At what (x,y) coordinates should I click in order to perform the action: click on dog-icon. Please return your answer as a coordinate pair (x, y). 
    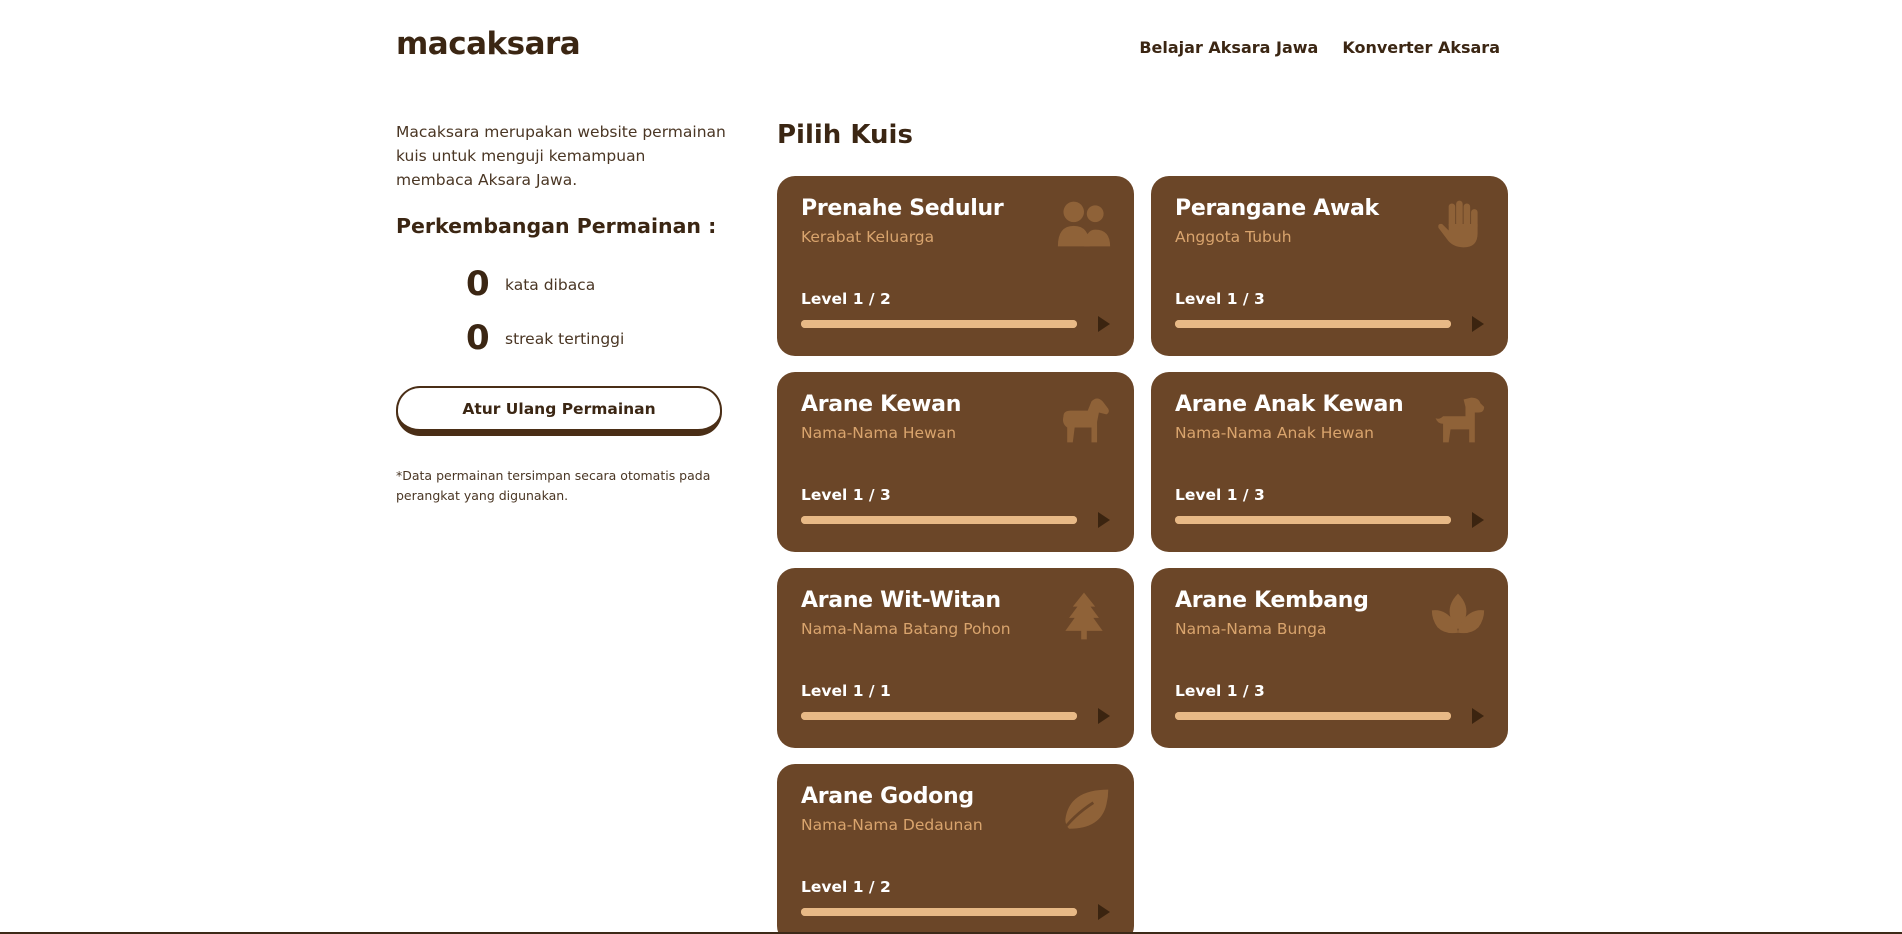
    Looking at the image, I should click on (1458, 420).